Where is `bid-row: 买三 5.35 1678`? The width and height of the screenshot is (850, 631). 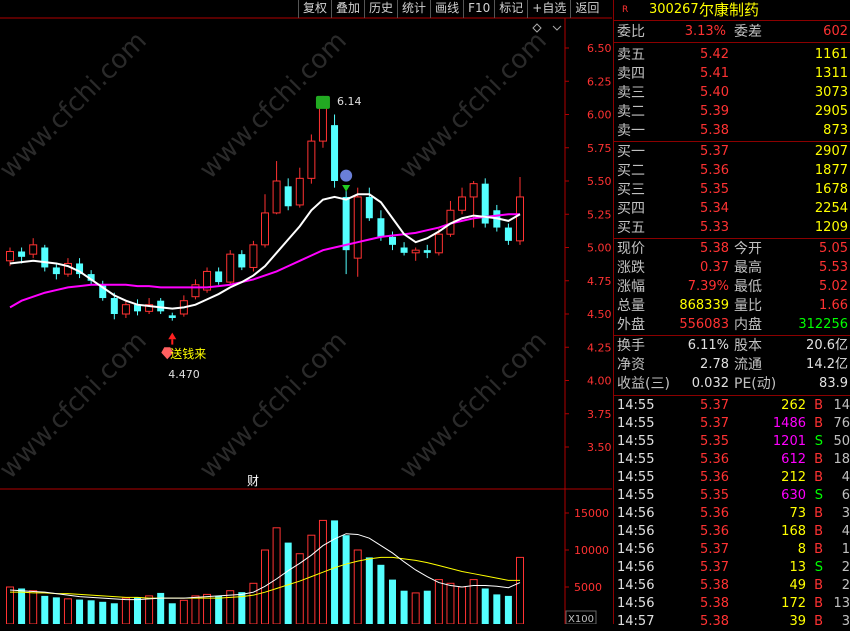
bid-row: 买三 5.35 1678 is located at coordinates (732, 190).